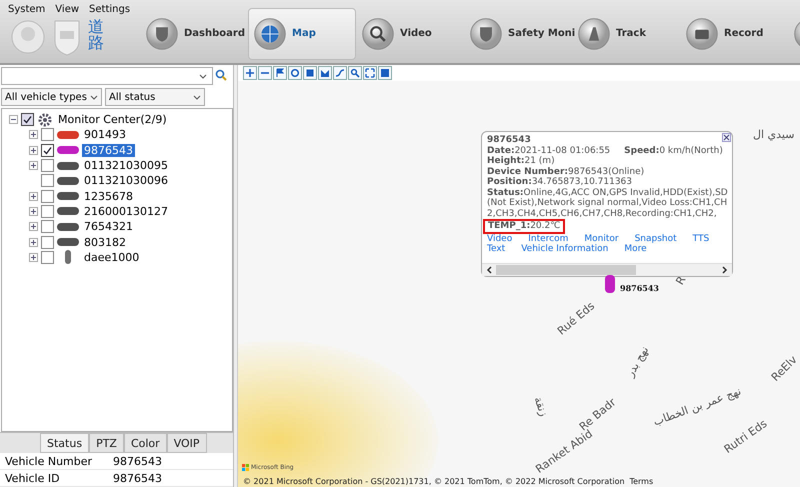  What do you see at coordinates (108, 227) in the screenshot?
I see `tree-item: 7654321` at bounding box center [108, 227].